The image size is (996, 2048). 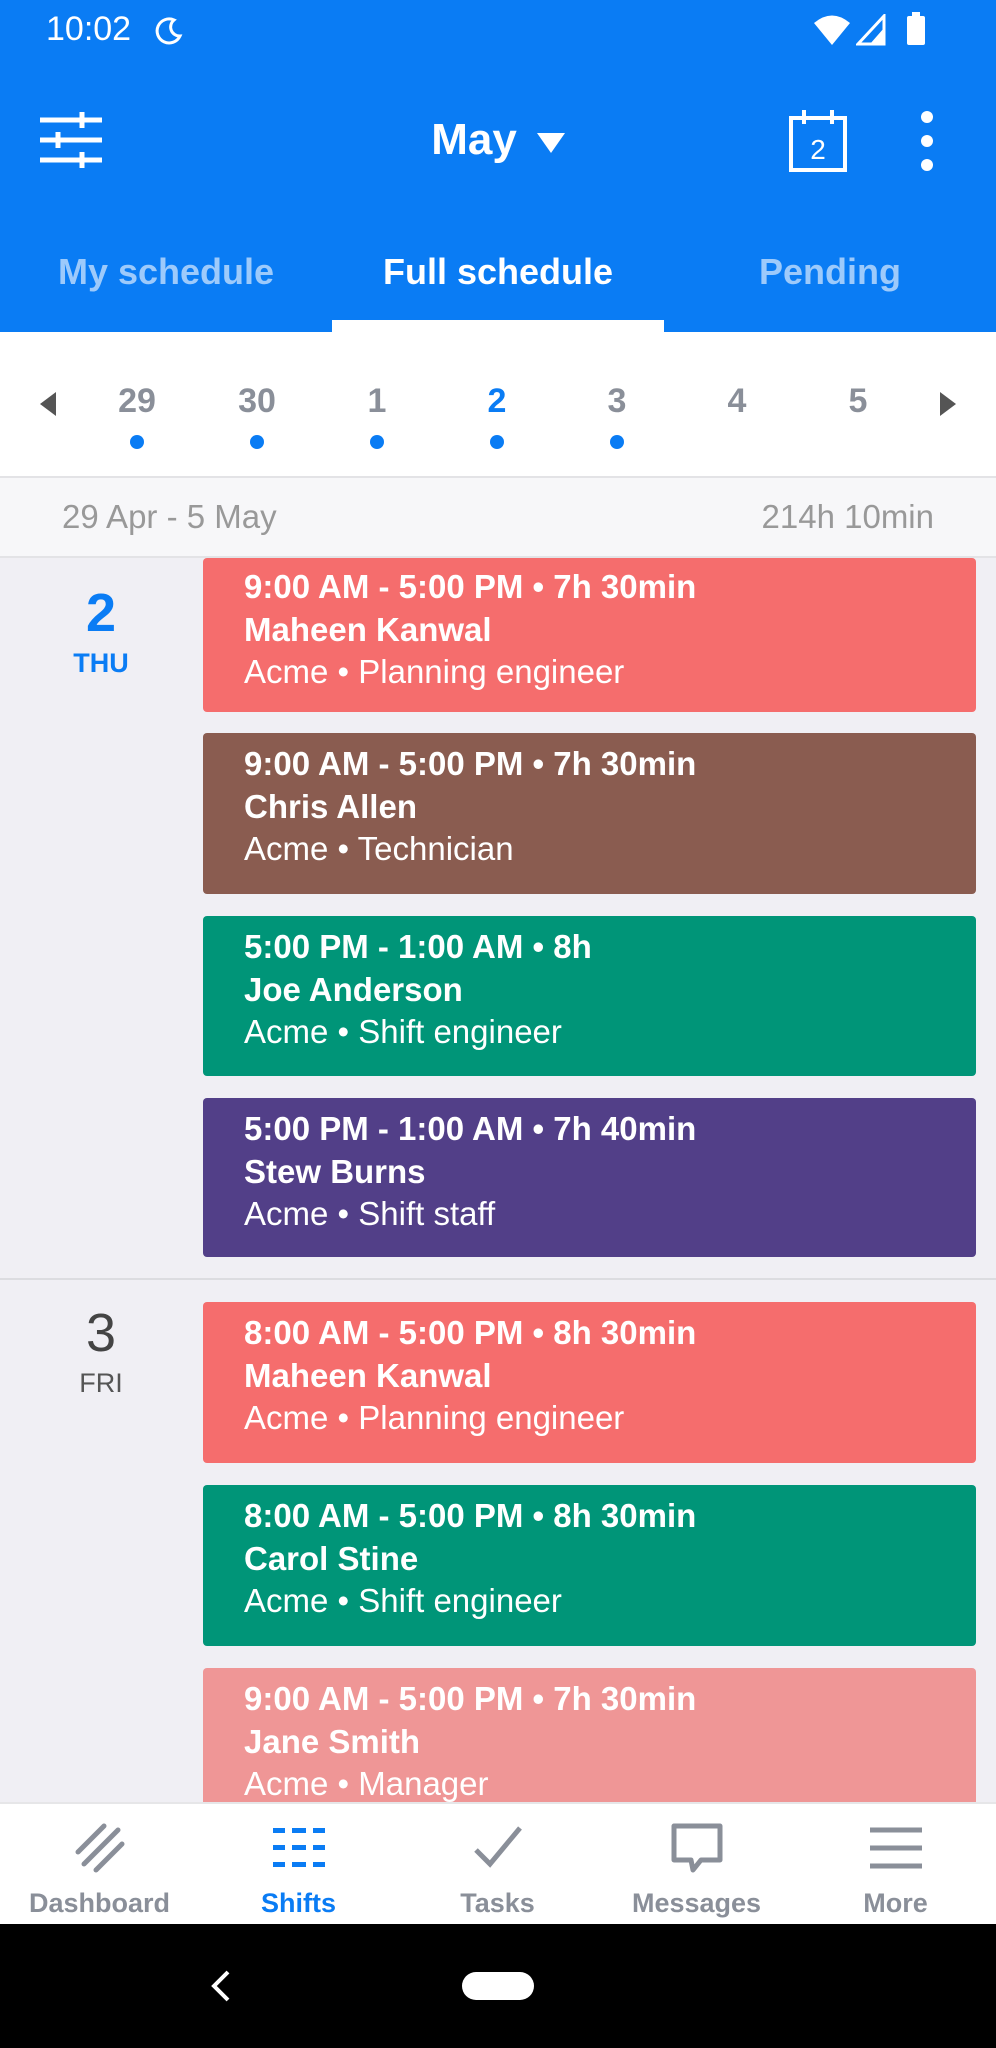 I want to click on nav-label: Dashboard, so click(x=99, y=1903).